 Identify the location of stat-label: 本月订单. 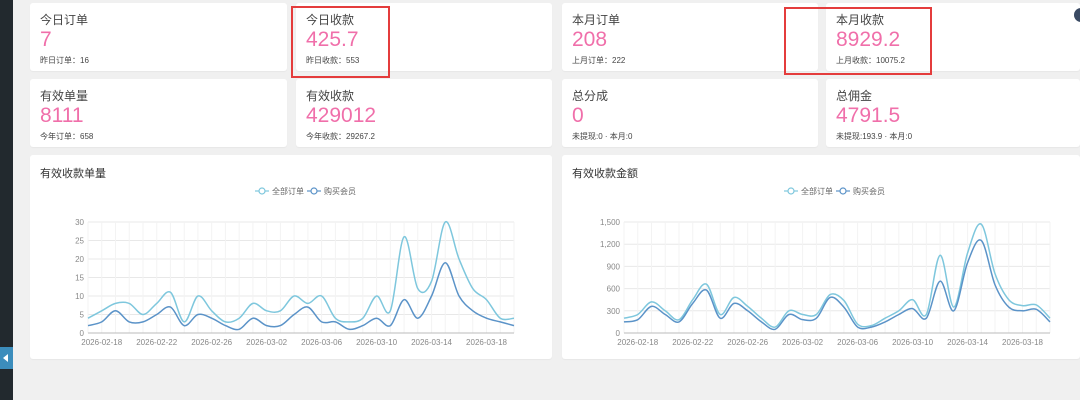
(596, 20).